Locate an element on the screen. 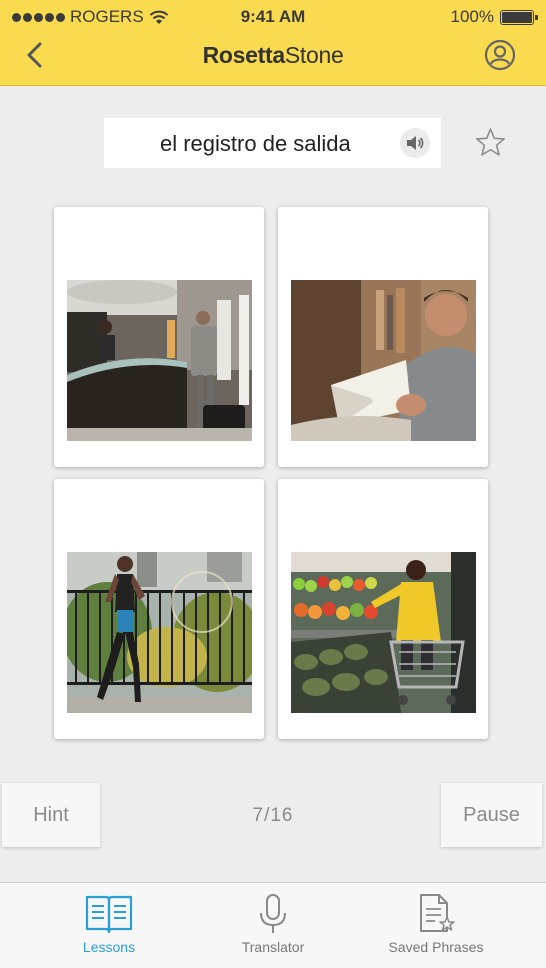 Image resolution: width=546 pixels, height=968 pixels. woman-grocery-shopping-photo is located at coordinates (383, 632).